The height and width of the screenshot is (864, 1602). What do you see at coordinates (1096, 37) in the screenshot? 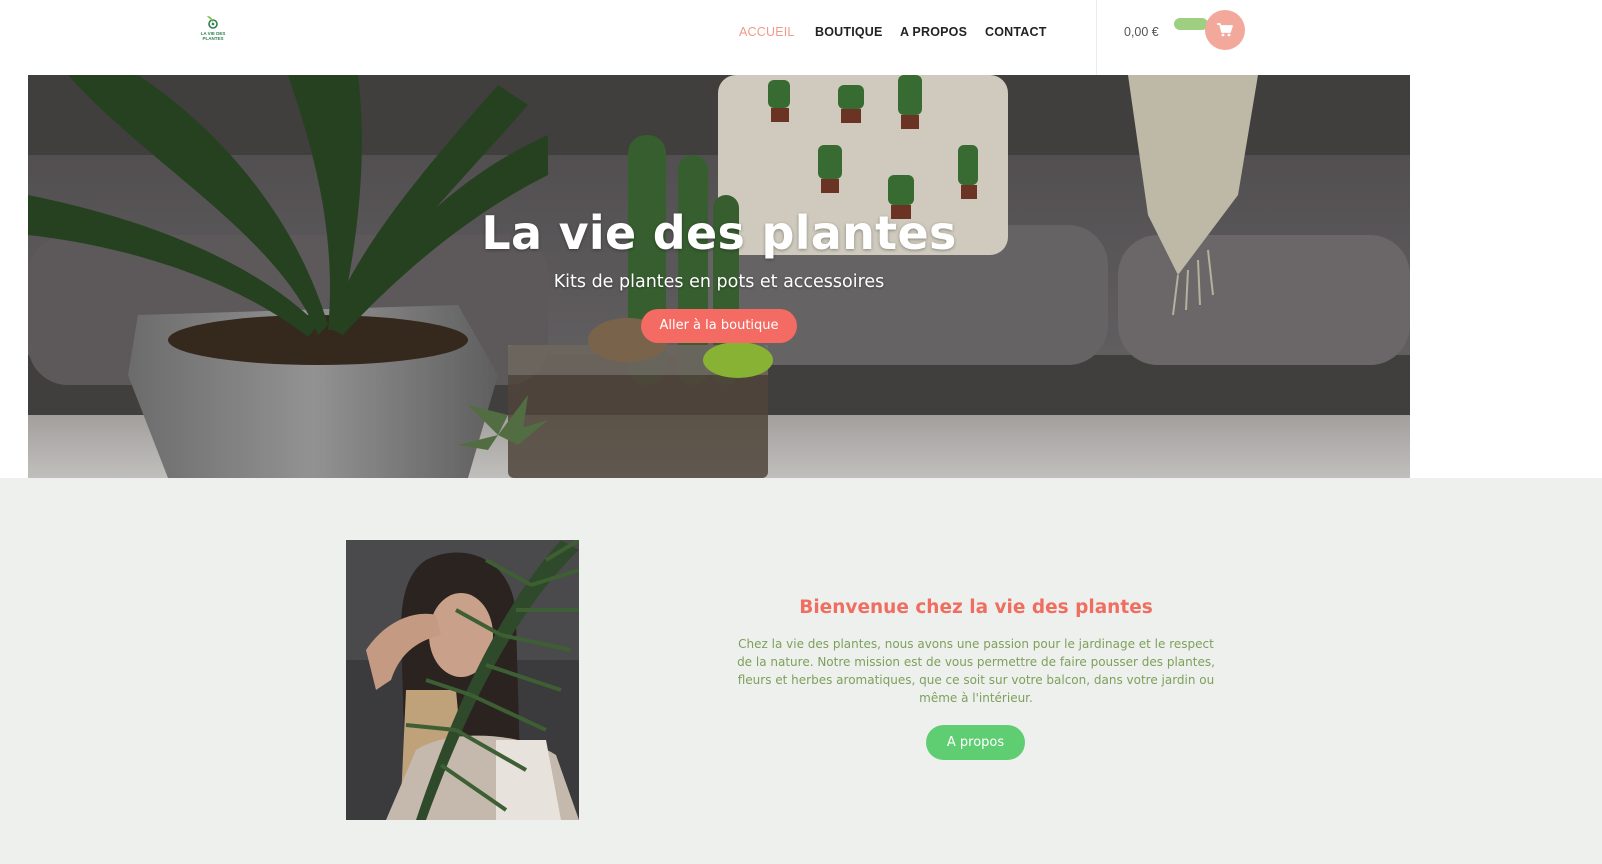
I see `nav-divider` at bounding box center [1096, 37].